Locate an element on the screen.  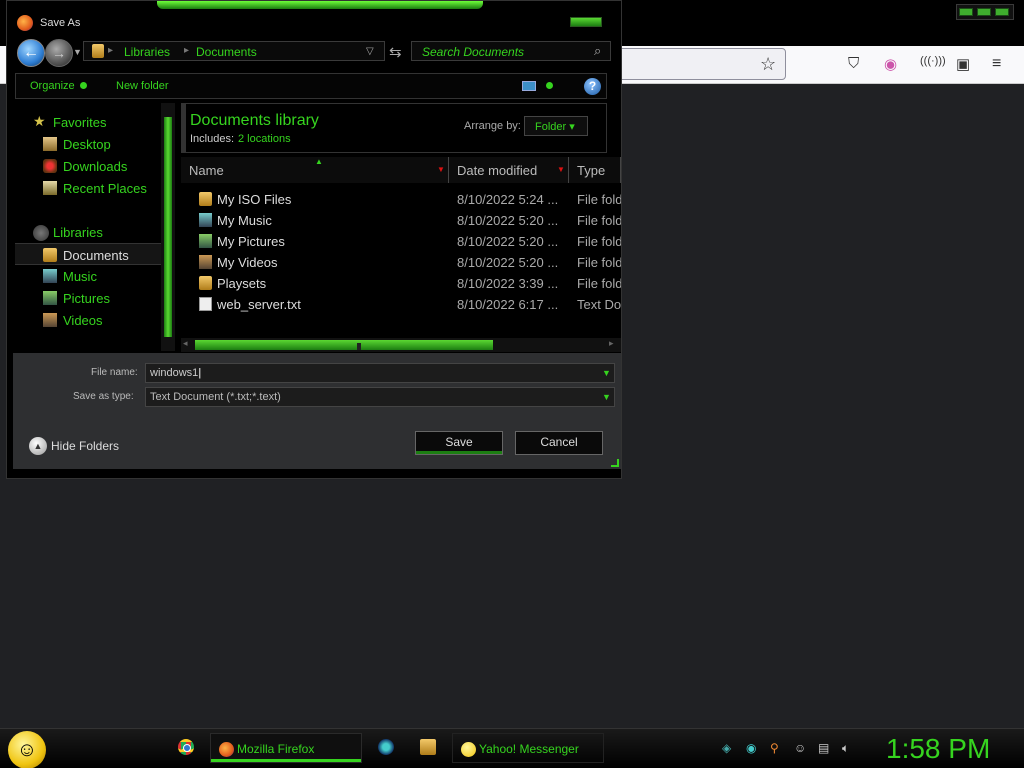
task-label: Yahoo! Messenger is located at coordinates (529, 749).